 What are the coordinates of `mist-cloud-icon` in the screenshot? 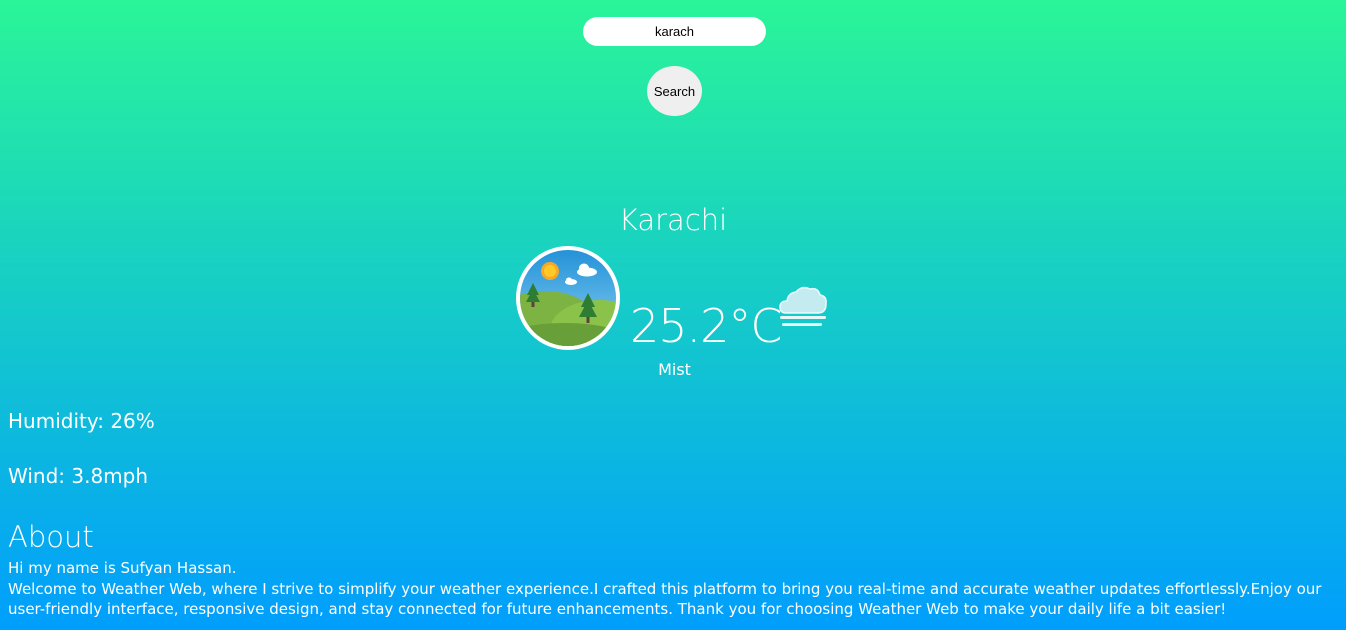 It's located at (803, 306).